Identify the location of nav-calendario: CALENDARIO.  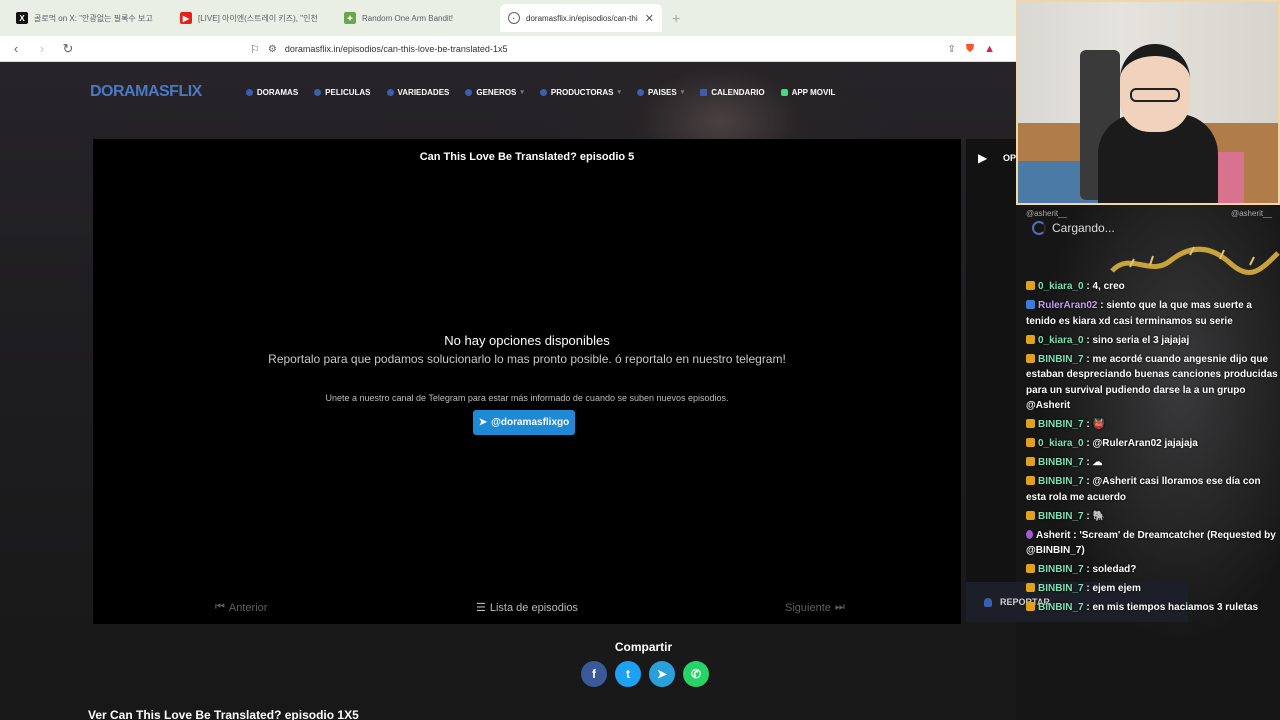
(732, 92).